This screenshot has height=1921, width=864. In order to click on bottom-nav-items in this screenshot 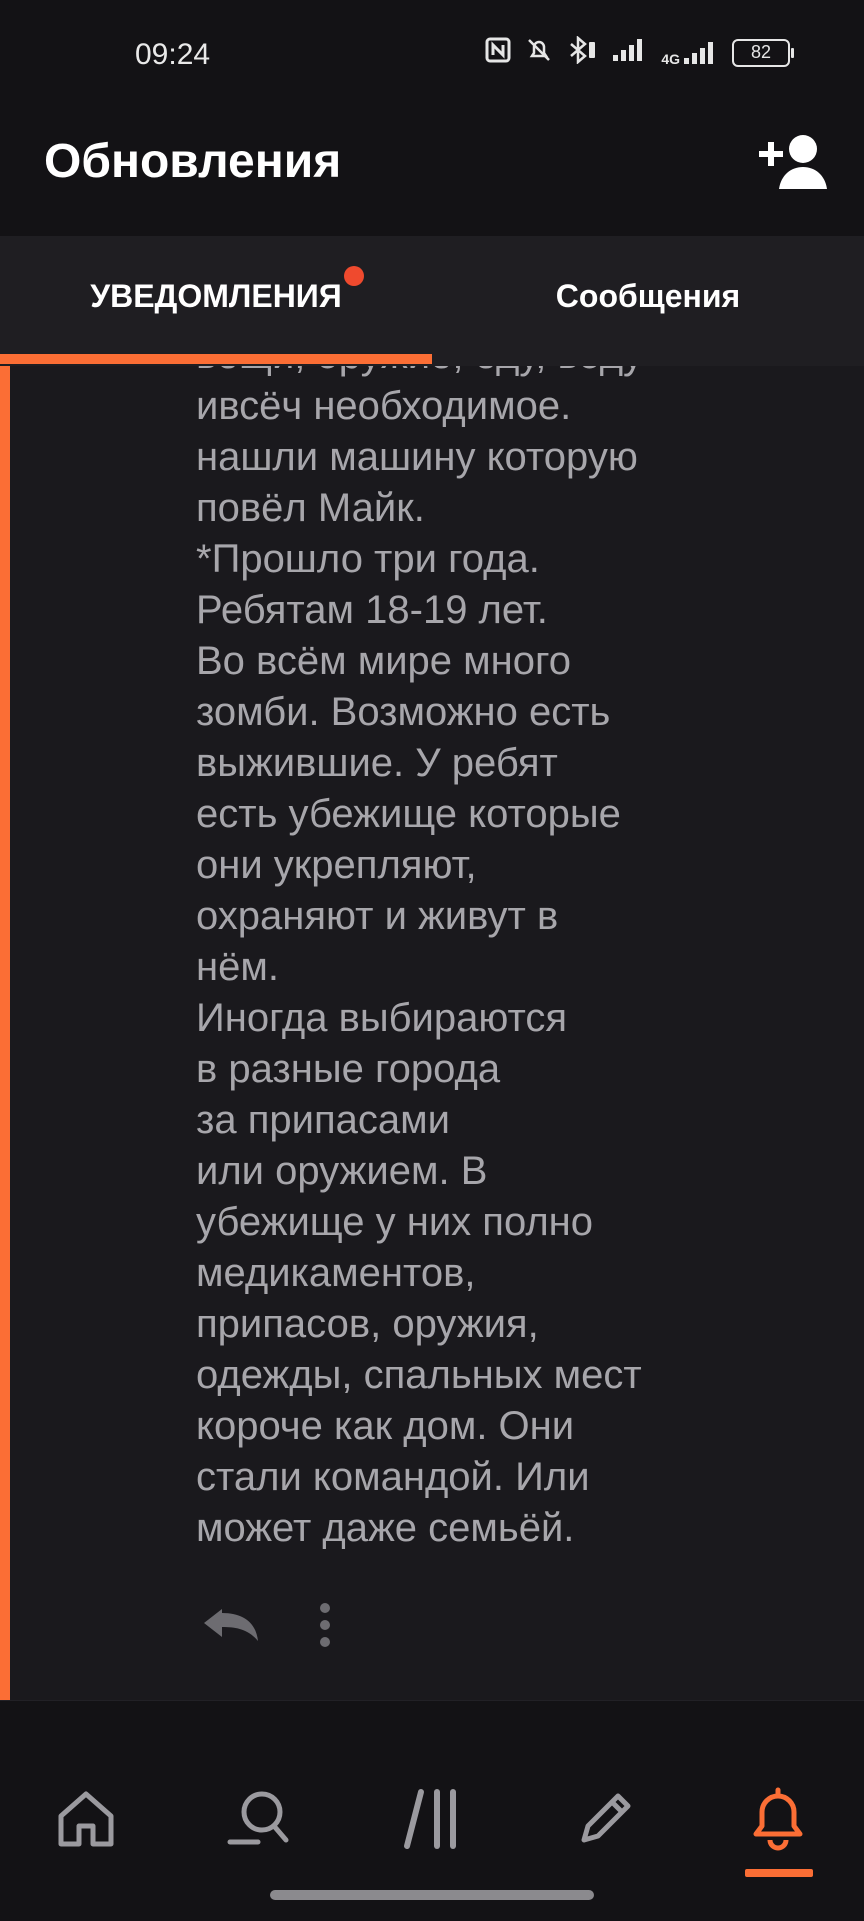, I will do `click(432, 1829)`.